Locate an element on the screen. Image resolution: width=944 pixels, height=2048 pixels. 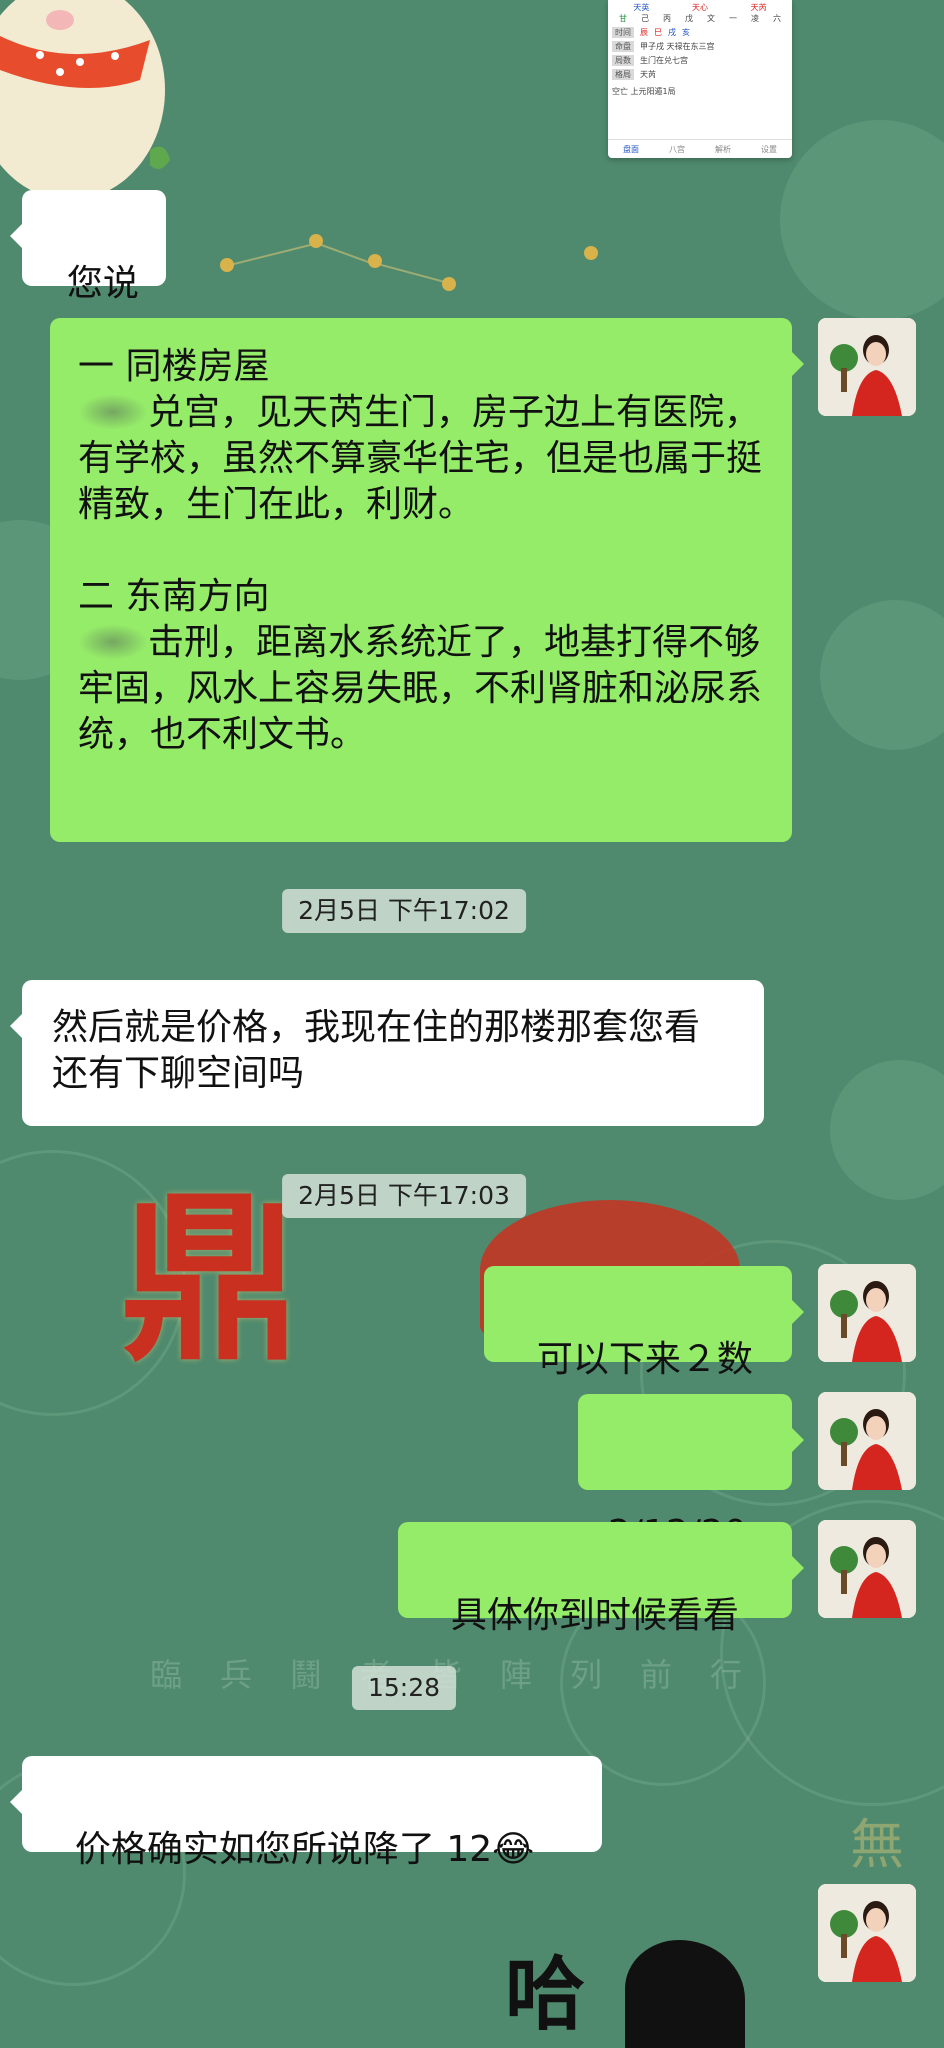
message-text: 然后就是价格，我现在住的那楼那套您看还有下聊空间吗 is located at coordinates (376, 1050).